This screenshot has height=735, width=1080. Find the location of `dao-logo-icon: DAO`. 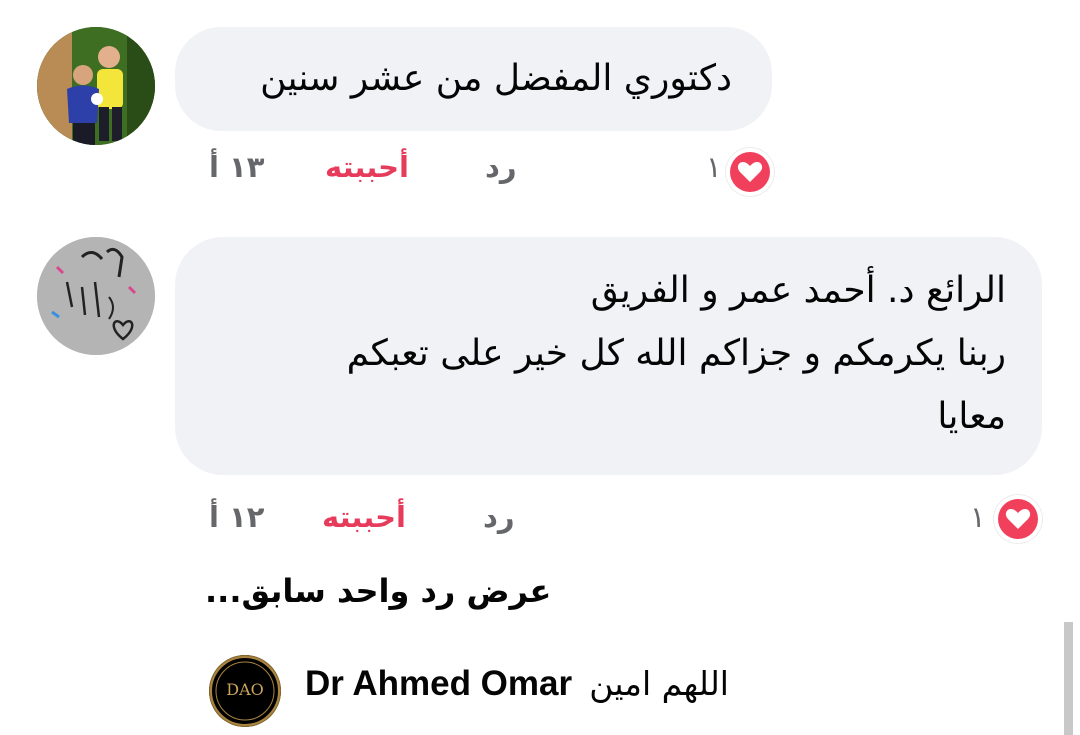

dao-logo-icon: DAO is located at coordinates (245, 691).